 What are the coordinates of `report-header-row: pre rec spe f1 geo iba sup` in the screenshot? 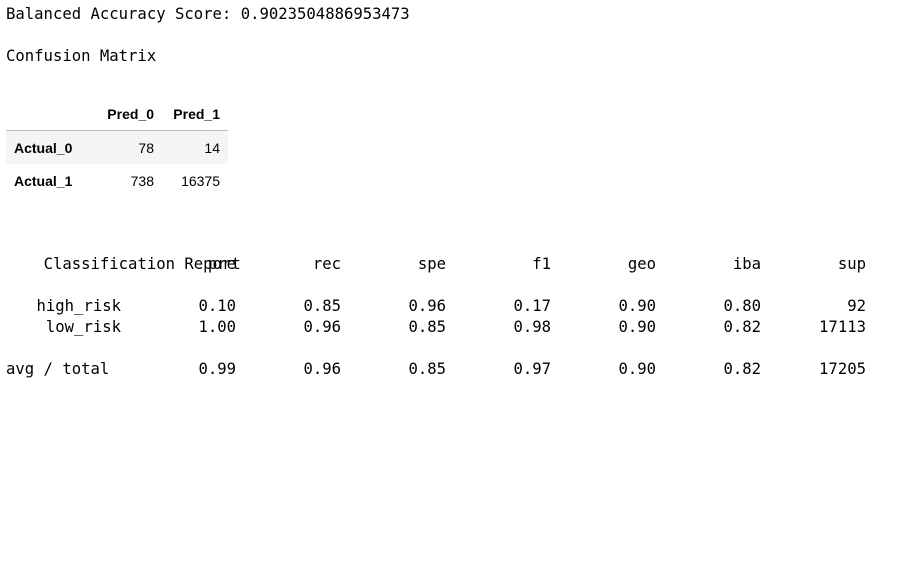 It's located at (436, 264).